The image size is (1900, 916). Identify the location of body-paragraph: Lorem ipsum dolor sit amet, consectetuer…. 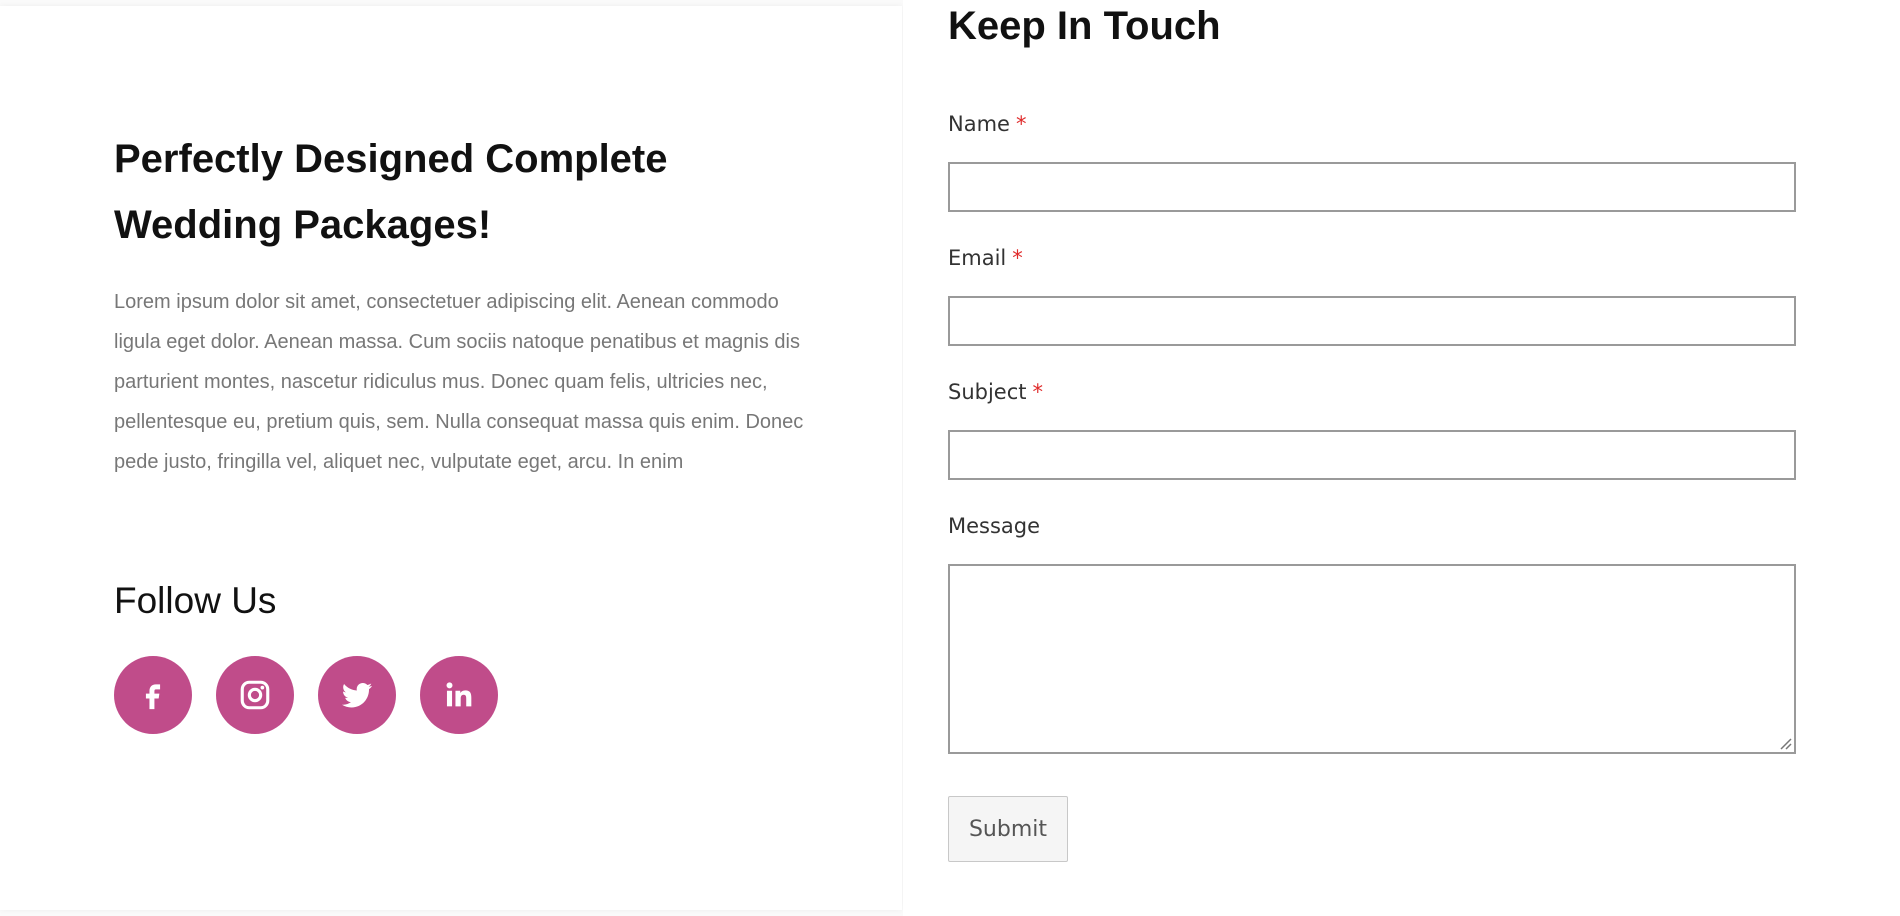
(459, 382).